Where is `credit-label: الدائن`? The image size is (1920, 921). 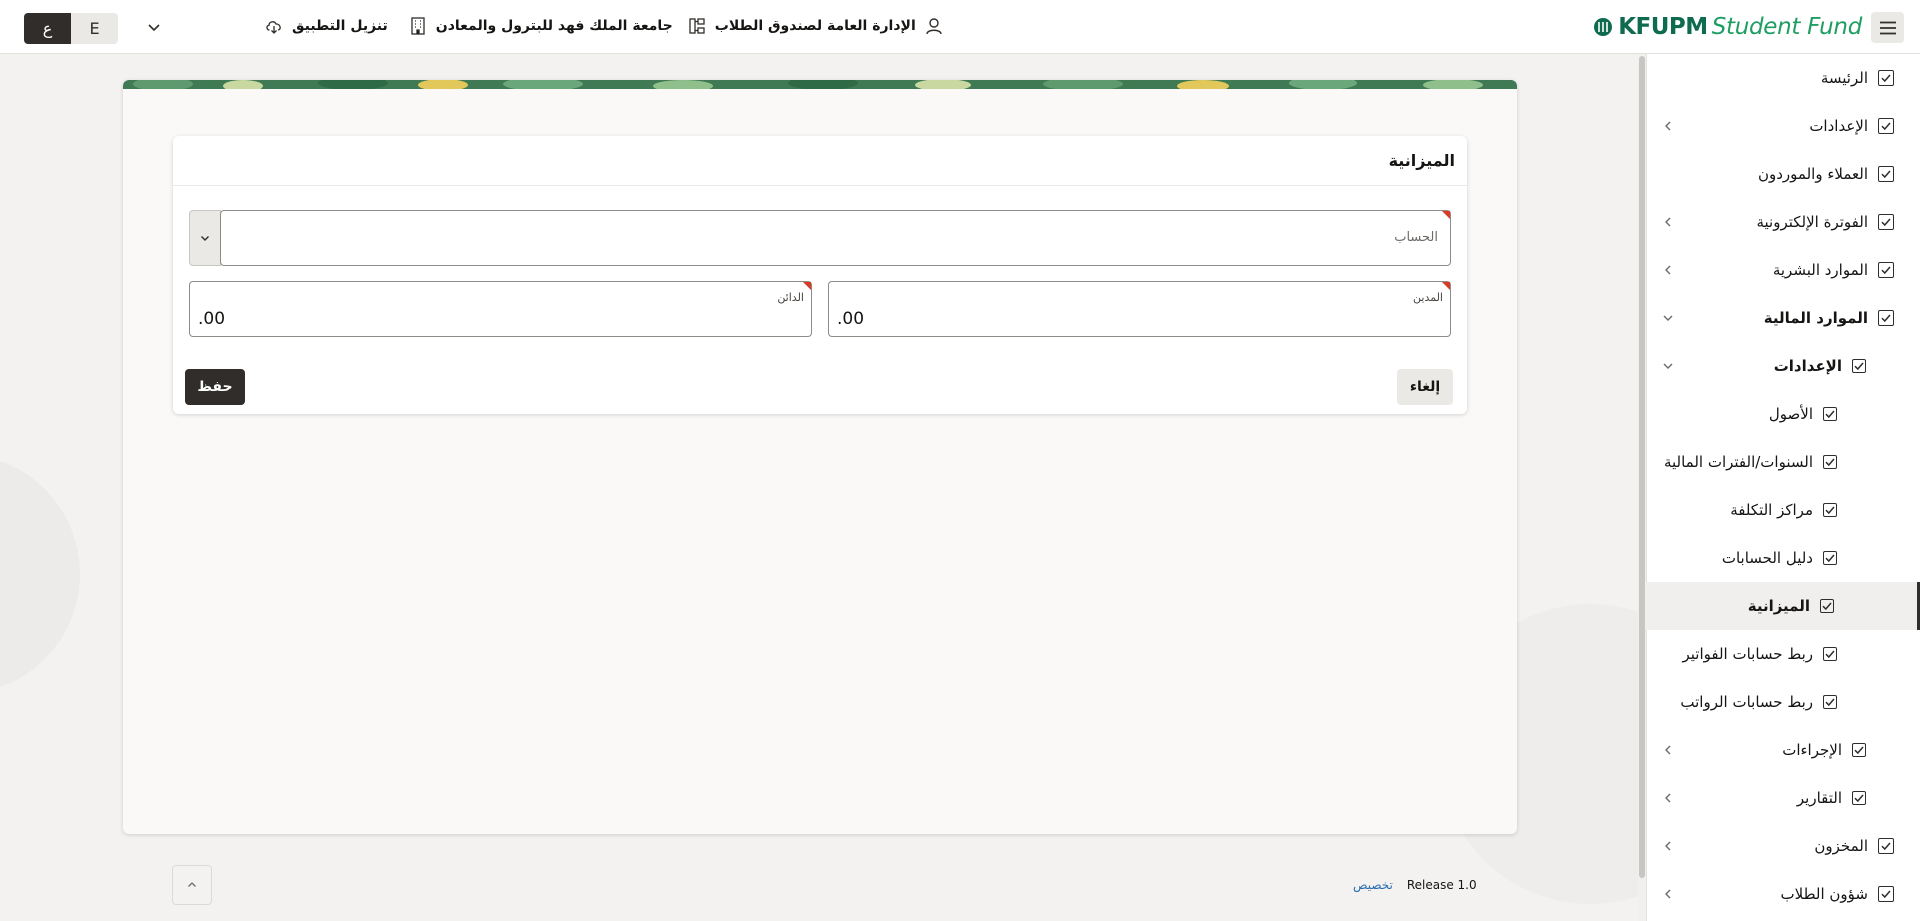
credit-label: الدائن is located at coordinates (790, 297).